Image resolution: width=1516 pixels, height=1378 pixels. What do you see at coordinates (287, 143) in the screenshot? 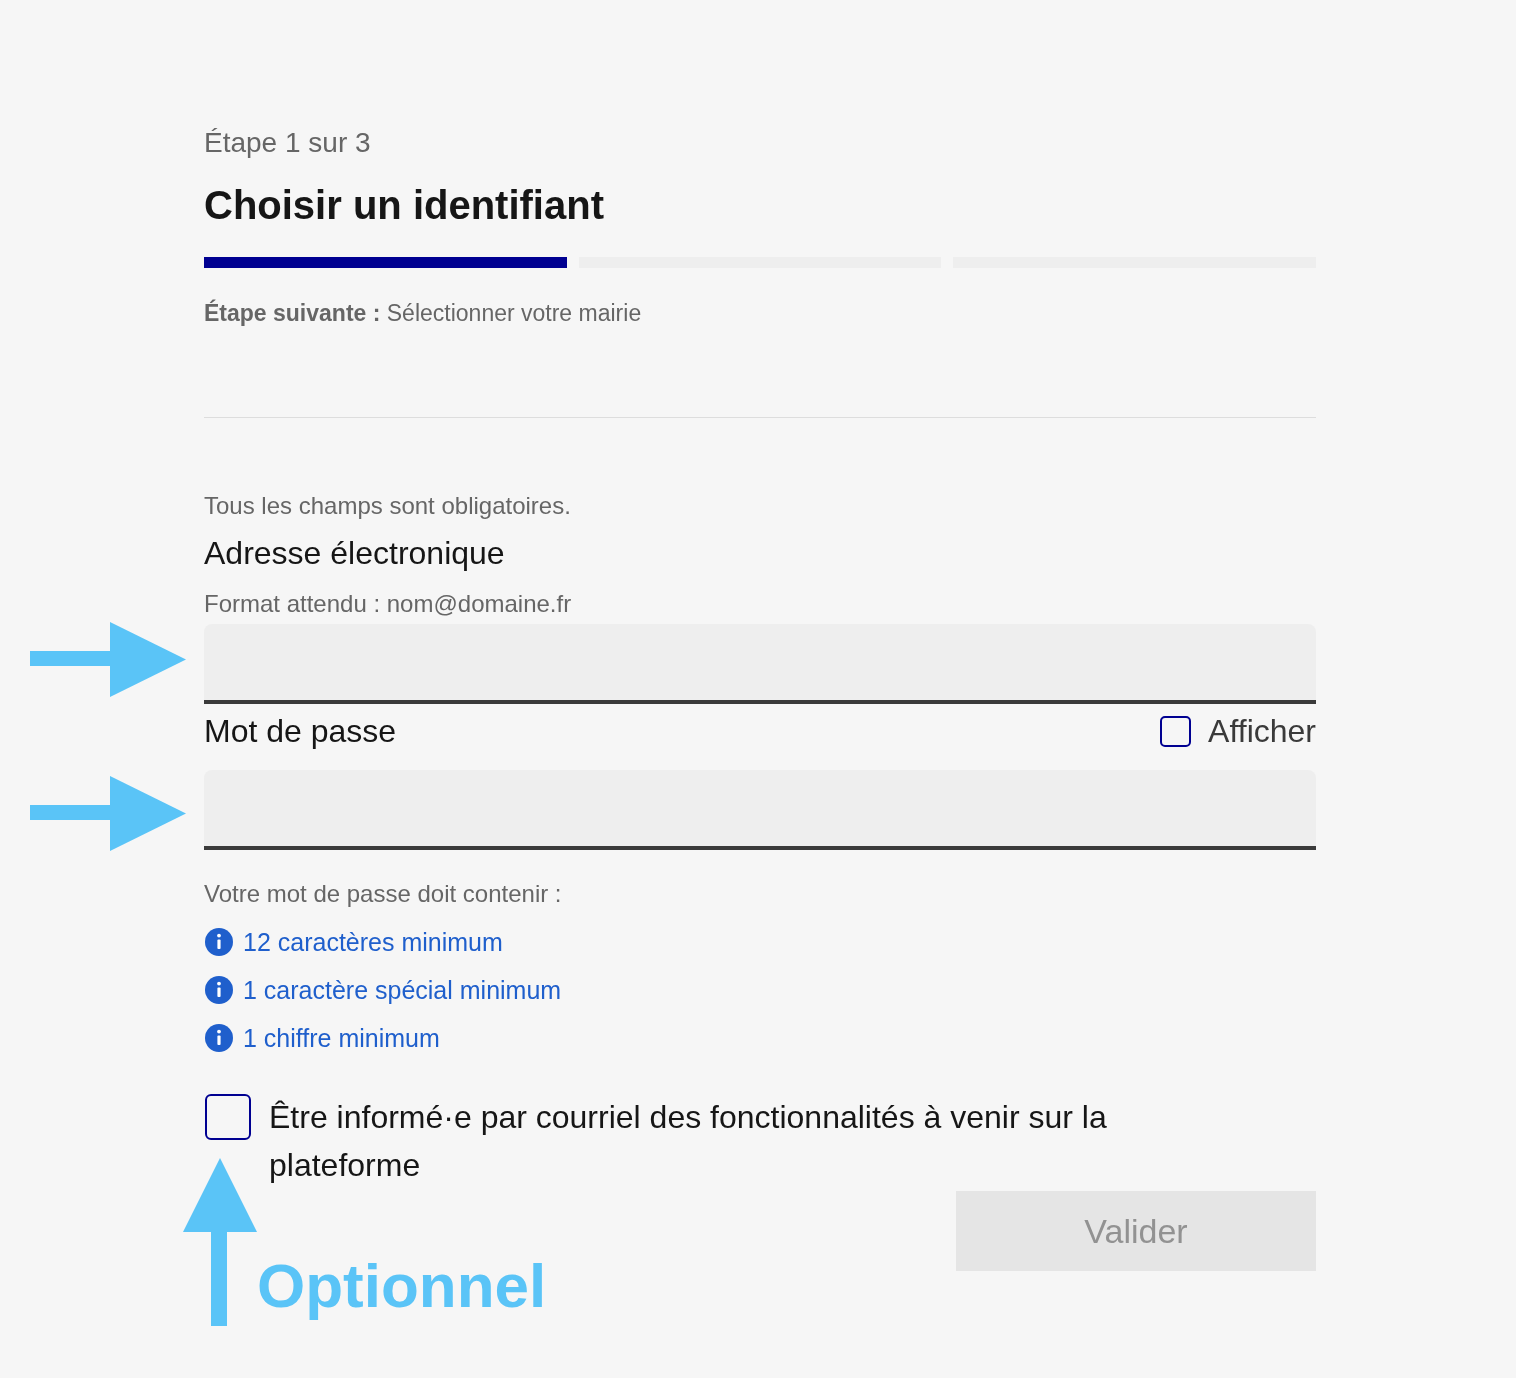
I see `step-counter: Étape 1 sur 3` at bounding box center [287, 143].